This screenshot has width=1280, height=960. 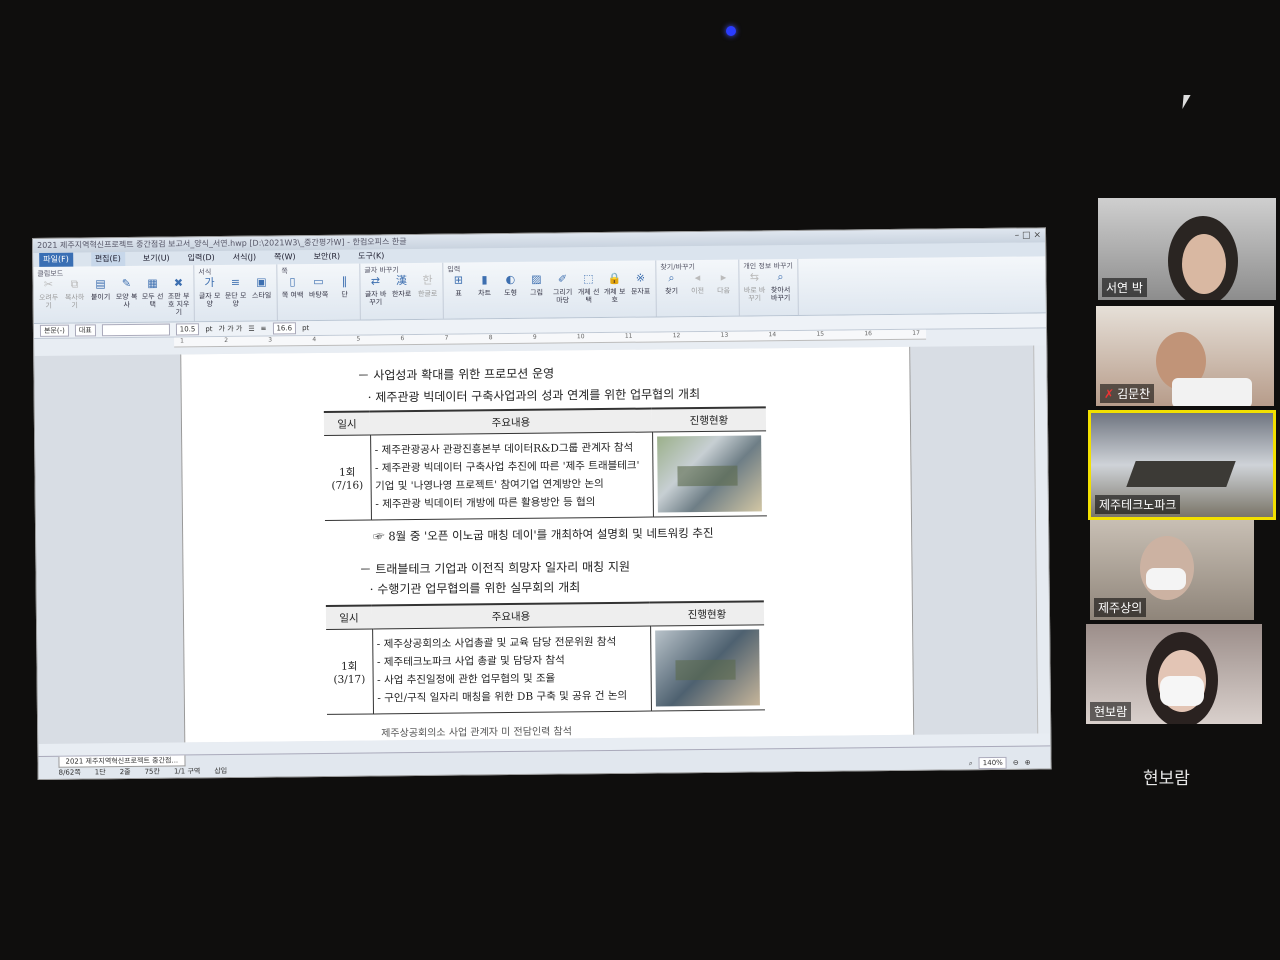 What do you see at coordinates (344, 287) in the screenshot?
I see `column-button: ‖ 단` at bounding box center [344, 287].